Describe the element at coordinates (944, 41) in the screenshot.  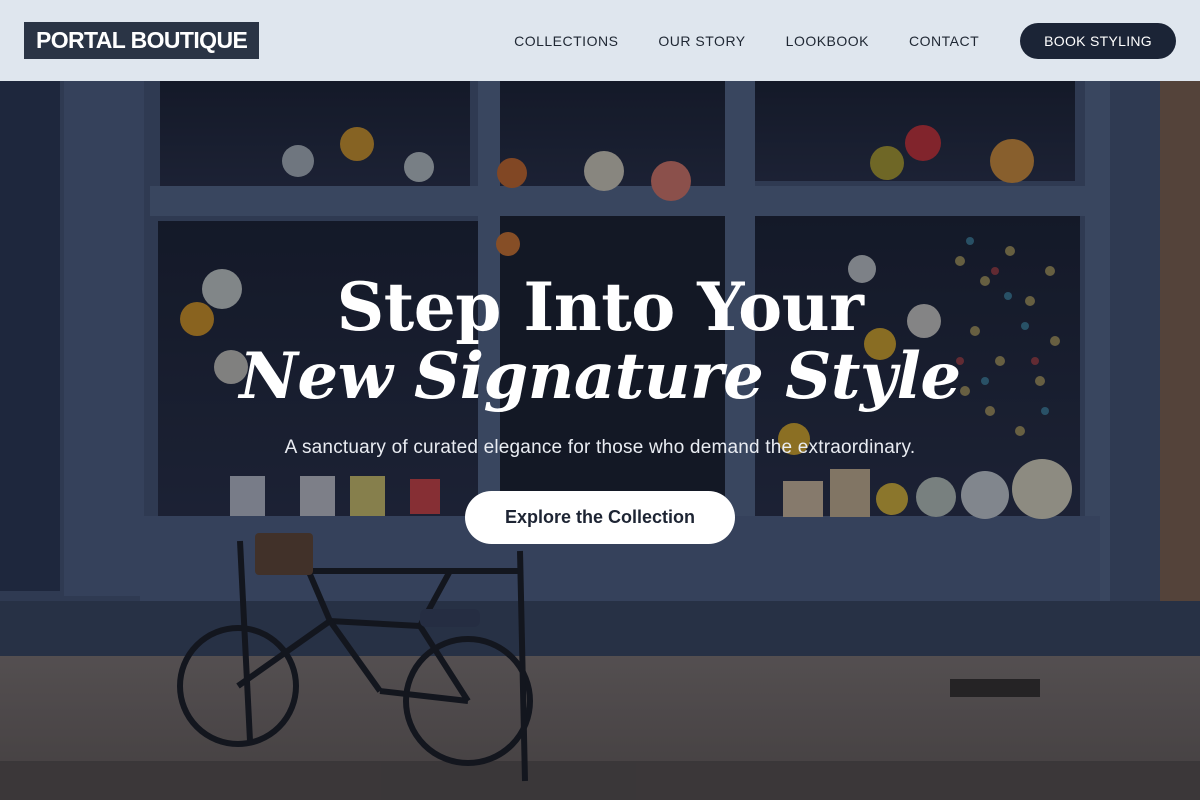
I see `nav-link-contact: CONTACT` at that location.